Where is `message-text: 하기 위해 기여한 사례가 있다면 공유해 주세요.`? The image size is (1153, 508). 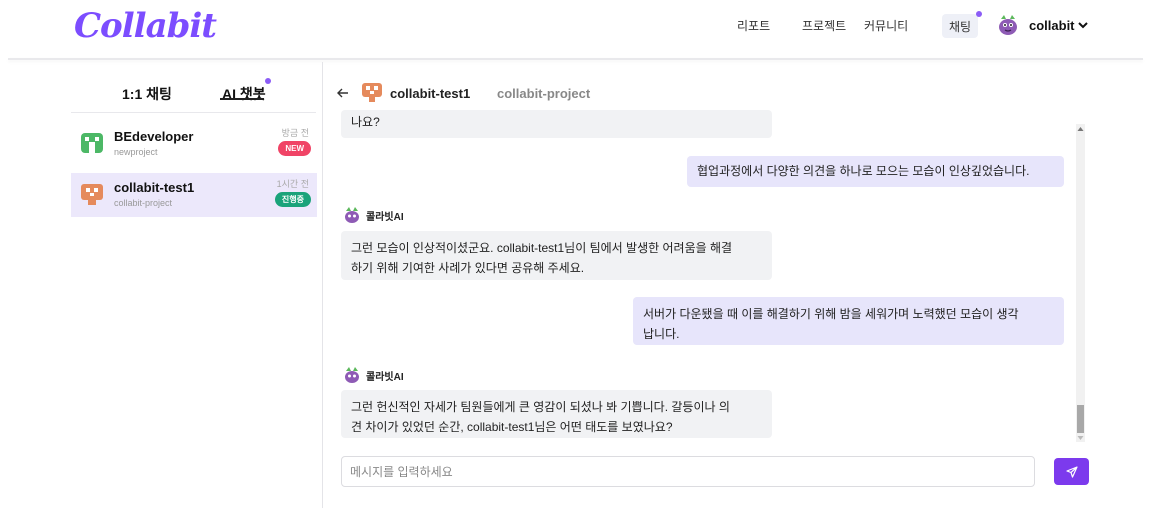 message-text: 하기 위해 기여한 사례가 있다면 공유해 주세요. is located at coordinates (468, 268).